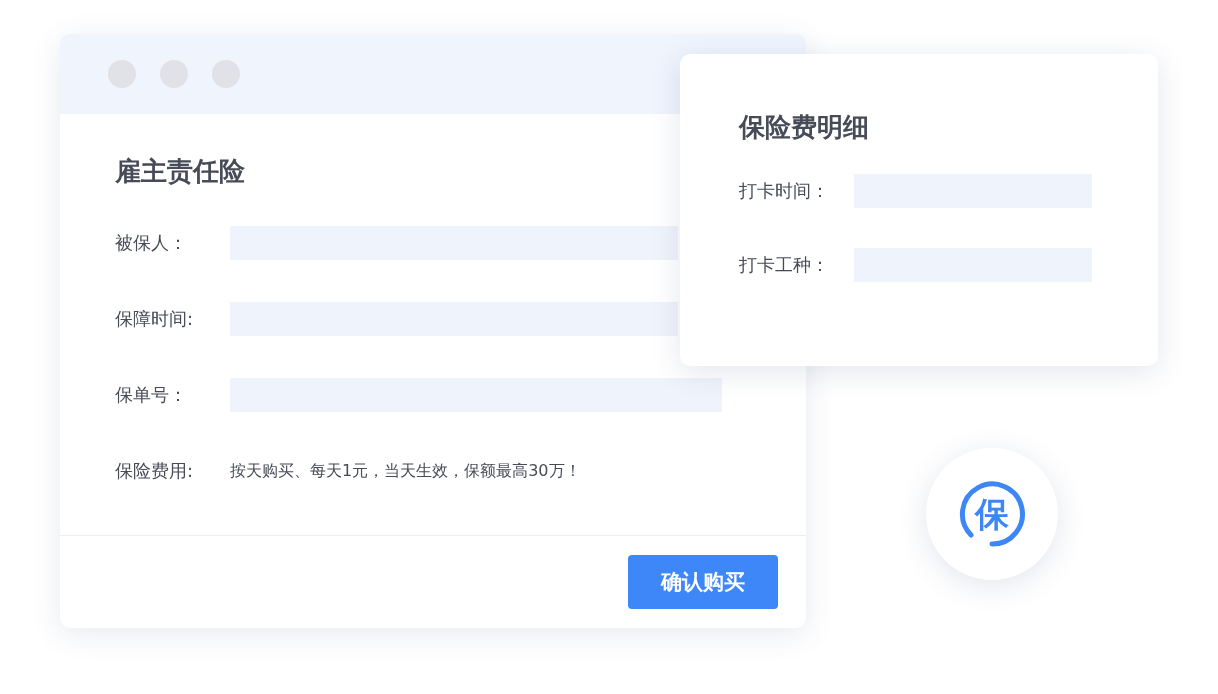  Describe the element at coordinates (155, 471) in the screenshot. I see `field-label: 保险费用:` at that location.